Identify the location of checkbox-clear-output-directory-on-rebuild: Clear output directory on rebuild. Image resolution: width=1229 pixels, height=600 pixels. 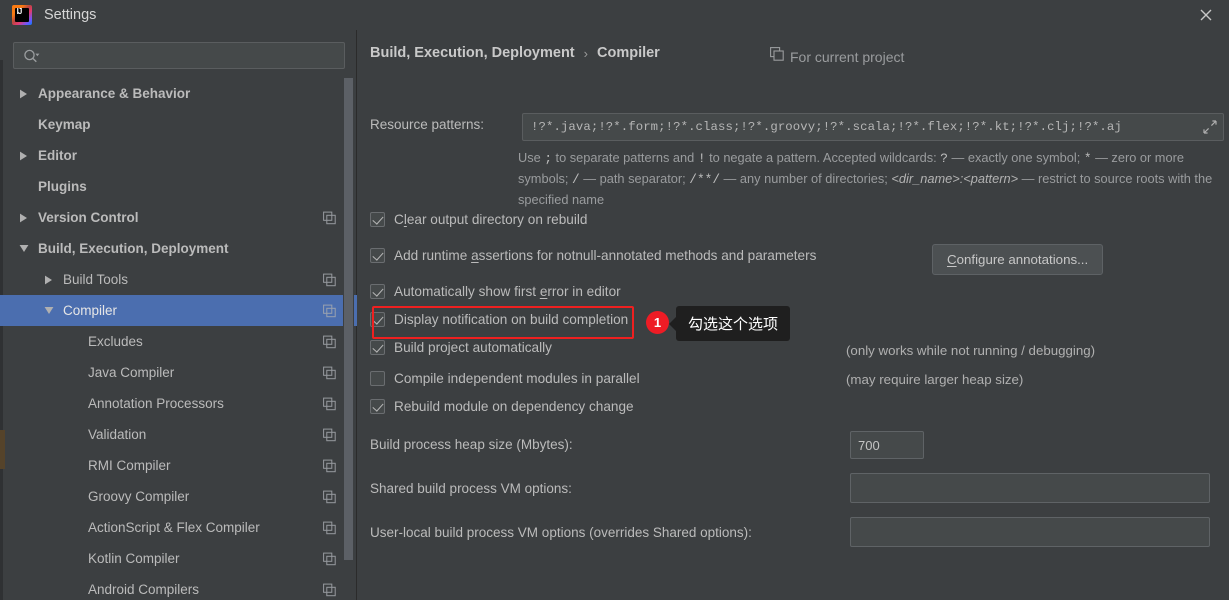
(478, 219).